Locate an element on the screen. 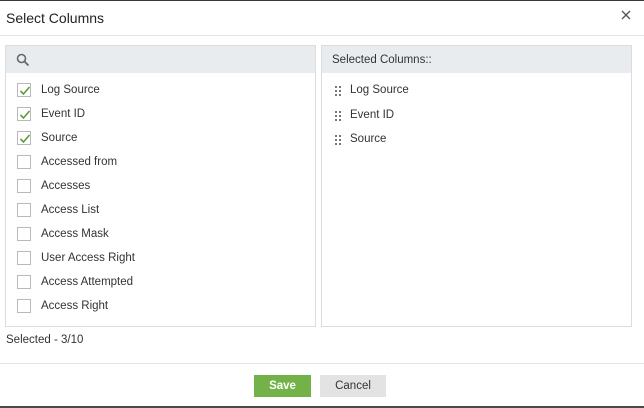 The width and height of the screenshot is (644, 408). column-option-label: Access List is located at coordinates (70, 210).